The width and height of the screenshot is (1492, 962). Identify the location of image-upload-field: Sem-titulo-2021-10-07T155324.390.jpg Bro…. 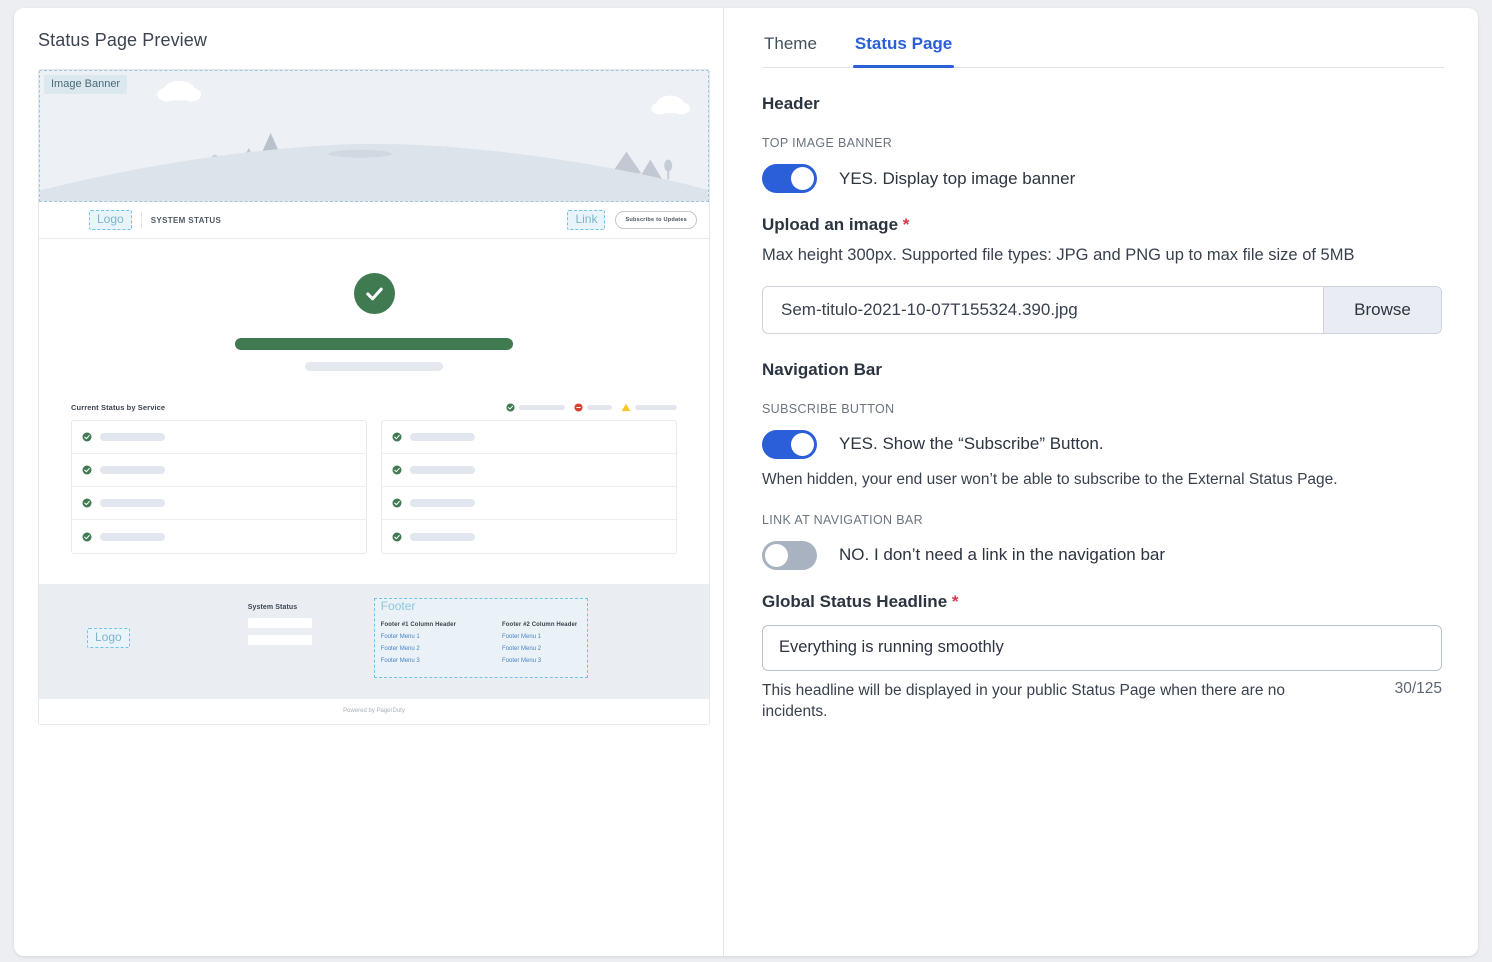
(1102, 309).